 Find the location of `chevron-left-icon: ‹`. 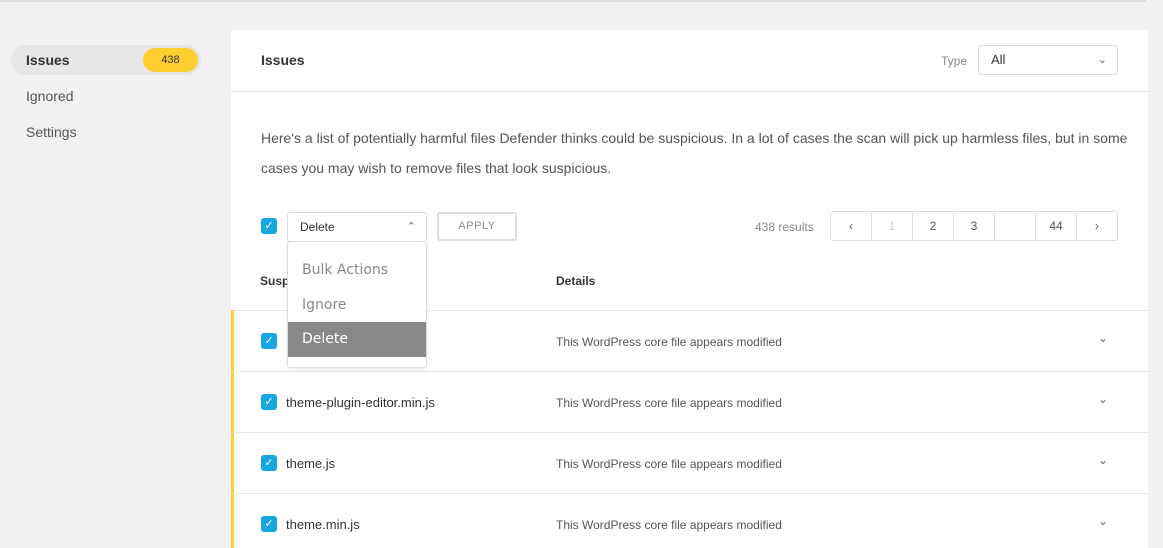

chevron-left-icon: ‹ is located at coordinates (851, 226).